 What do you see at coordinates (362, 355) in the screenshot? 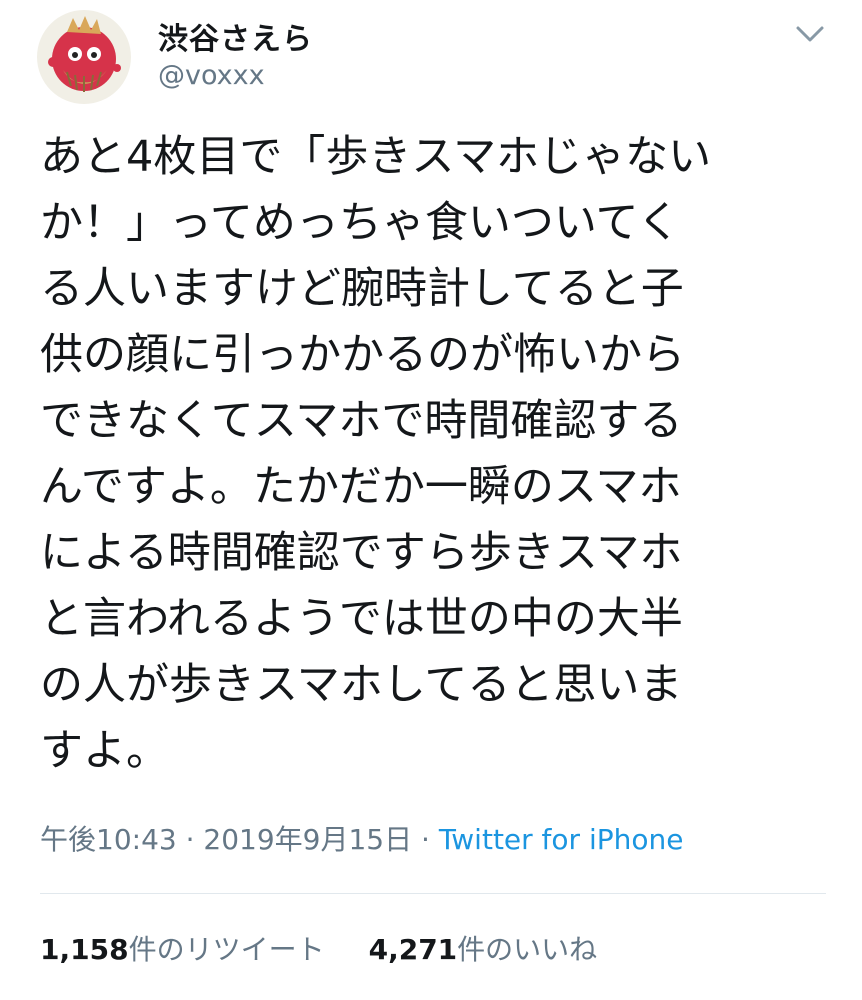
I see `tweet-line: 供の顔に引っかかるのが怖いから` at bounding box center [362, 355].